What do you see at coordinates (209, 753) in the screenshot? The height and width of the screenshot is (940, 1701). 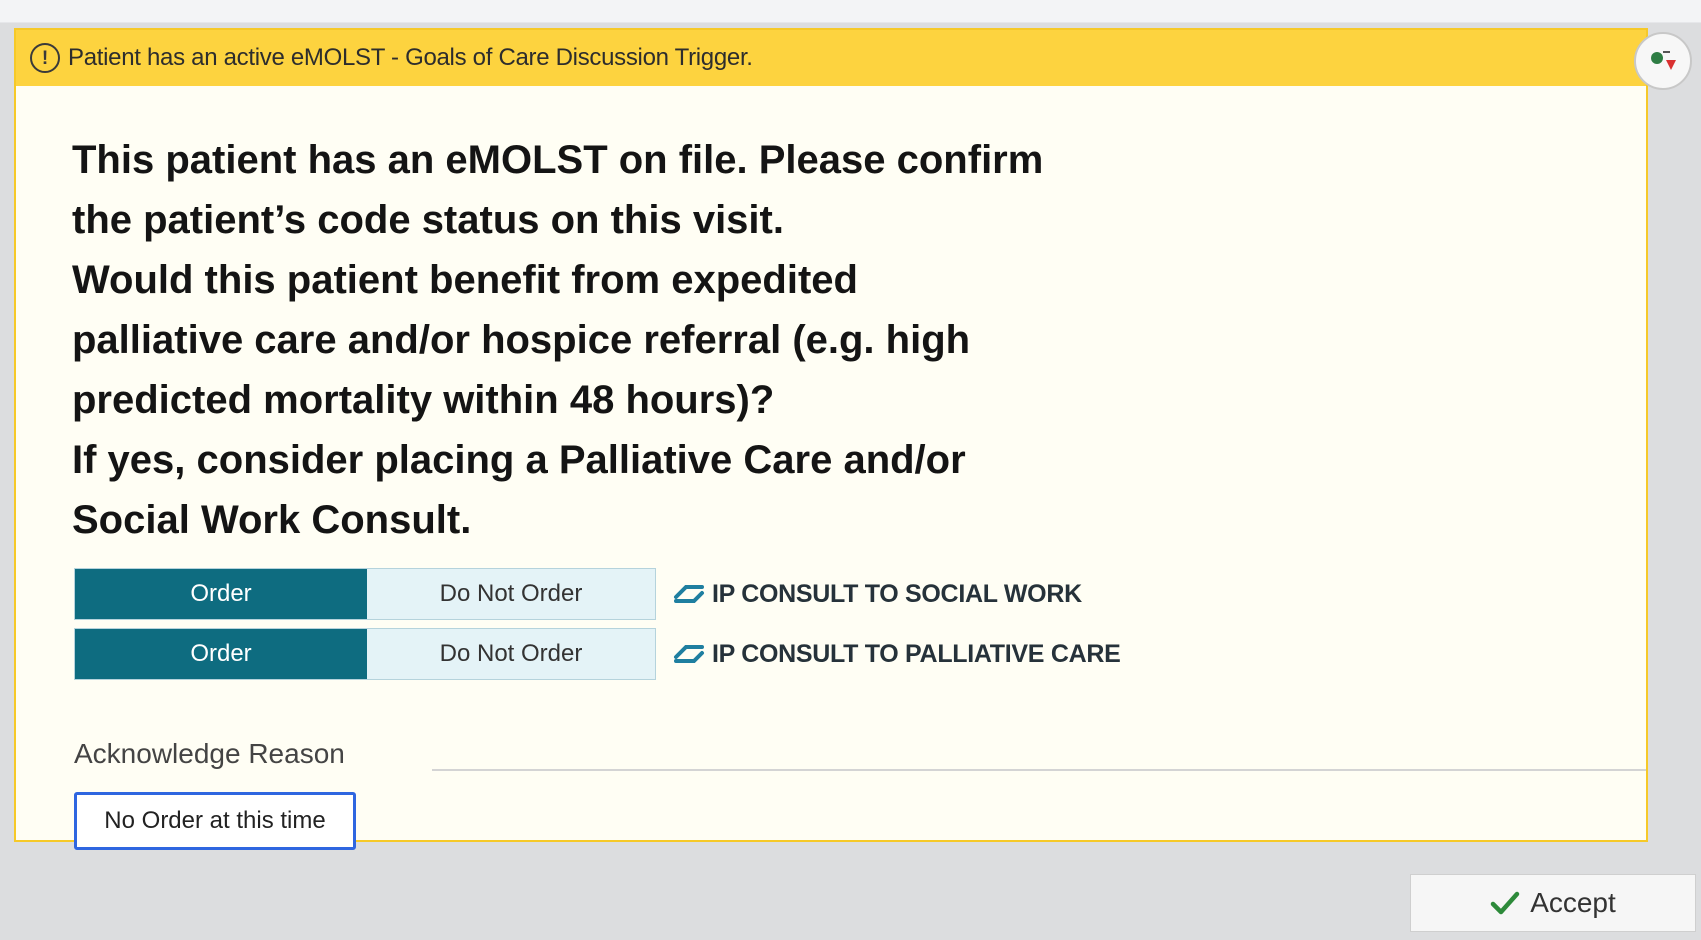 I see `acknowledge-reason-label: Acknowledge Reason` at bounding box center [209, 753].